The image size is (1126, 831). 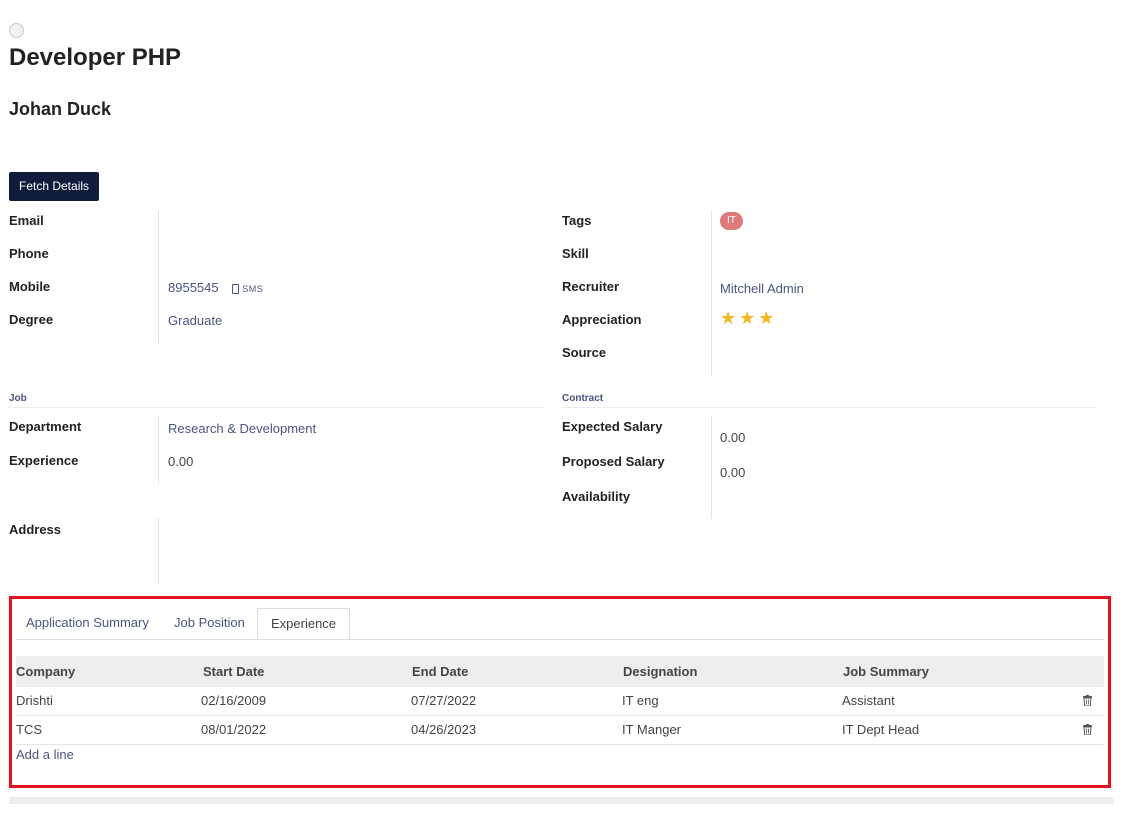 I want to click on expected-salary-label: Expected Salary, so click(x=612, y=426).